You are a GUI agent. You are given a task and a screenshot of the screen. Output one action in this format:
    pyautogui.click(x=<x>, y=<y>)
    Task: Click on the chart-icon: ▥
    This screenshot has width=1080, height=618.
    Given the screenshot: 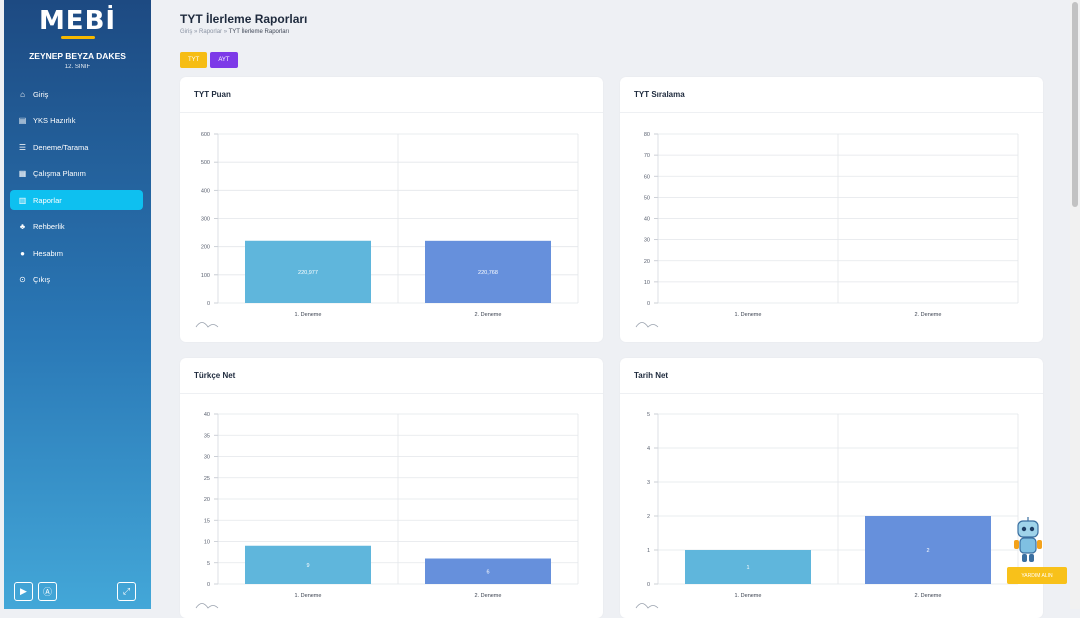 What is the action you would take?
    pyautogui.click(x=22, y=200)
    